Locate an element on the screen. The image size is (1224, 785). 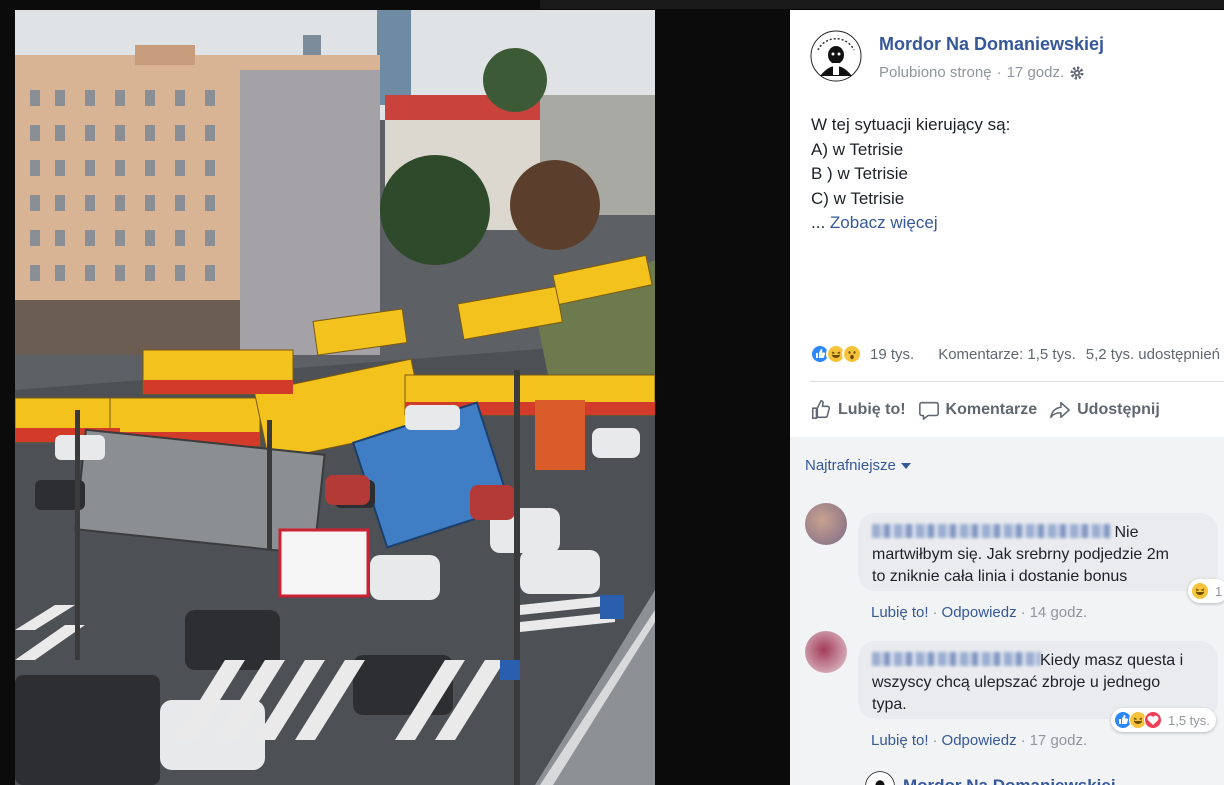
see-more-row: ... Zobacz więcej is located at coordinates (910, 223).